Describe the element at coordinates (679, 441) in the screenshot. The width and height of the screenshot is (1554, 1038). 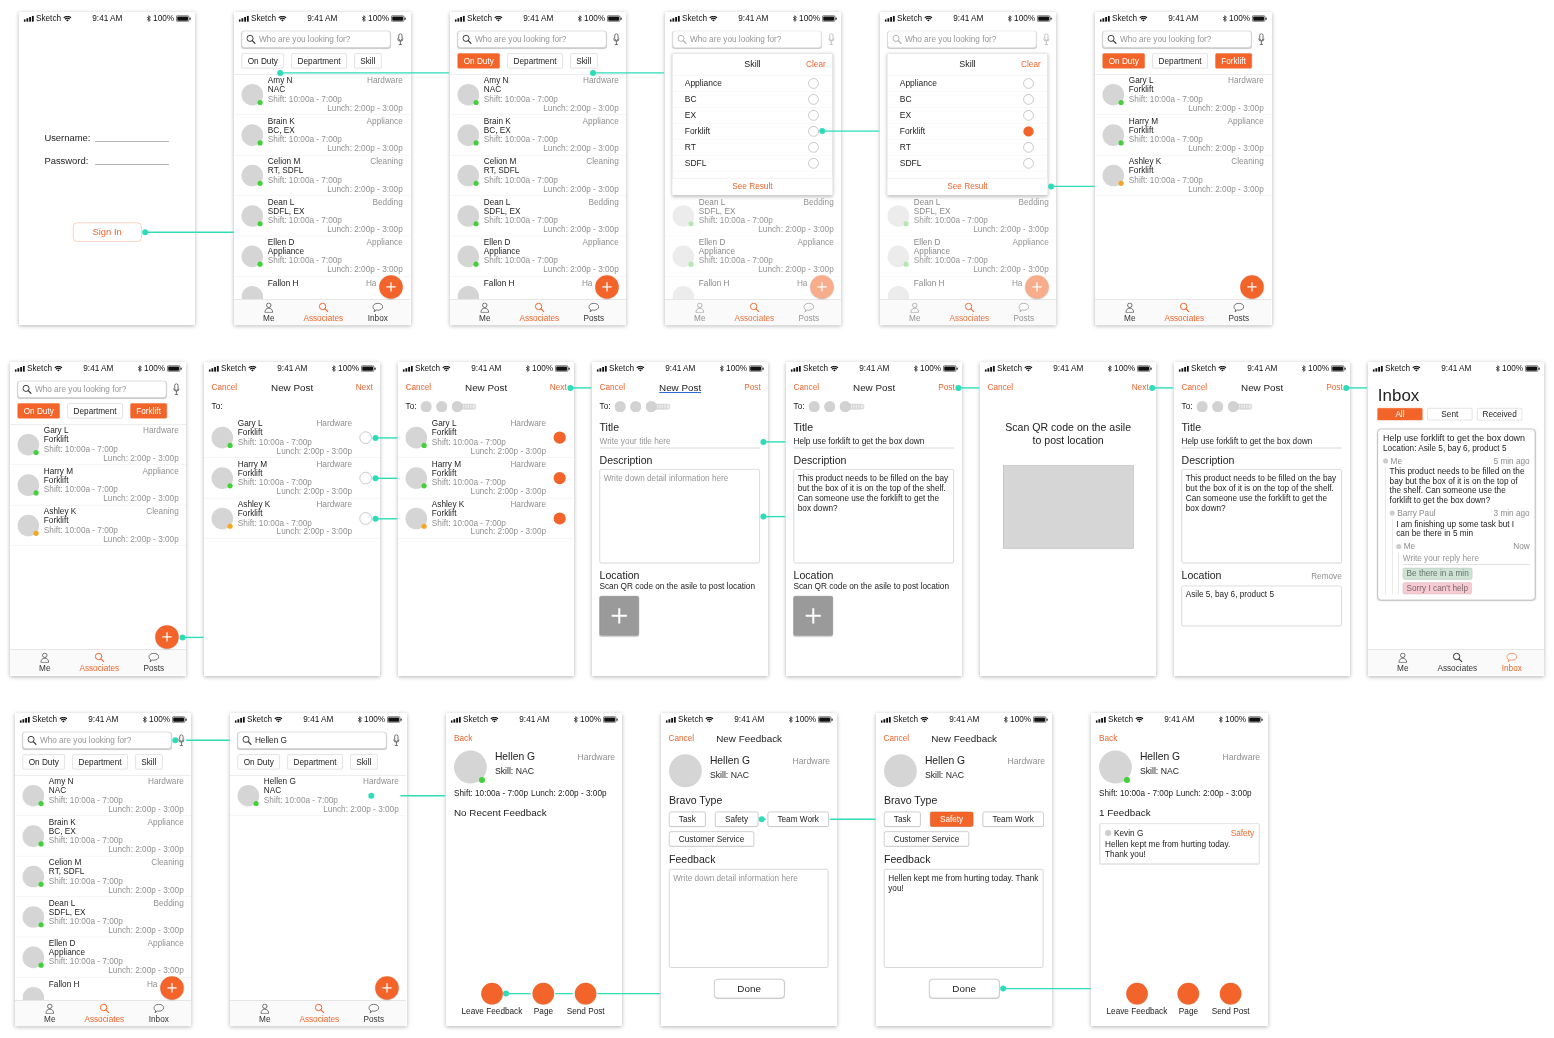
I see `title-field: Write your title here` at that location.